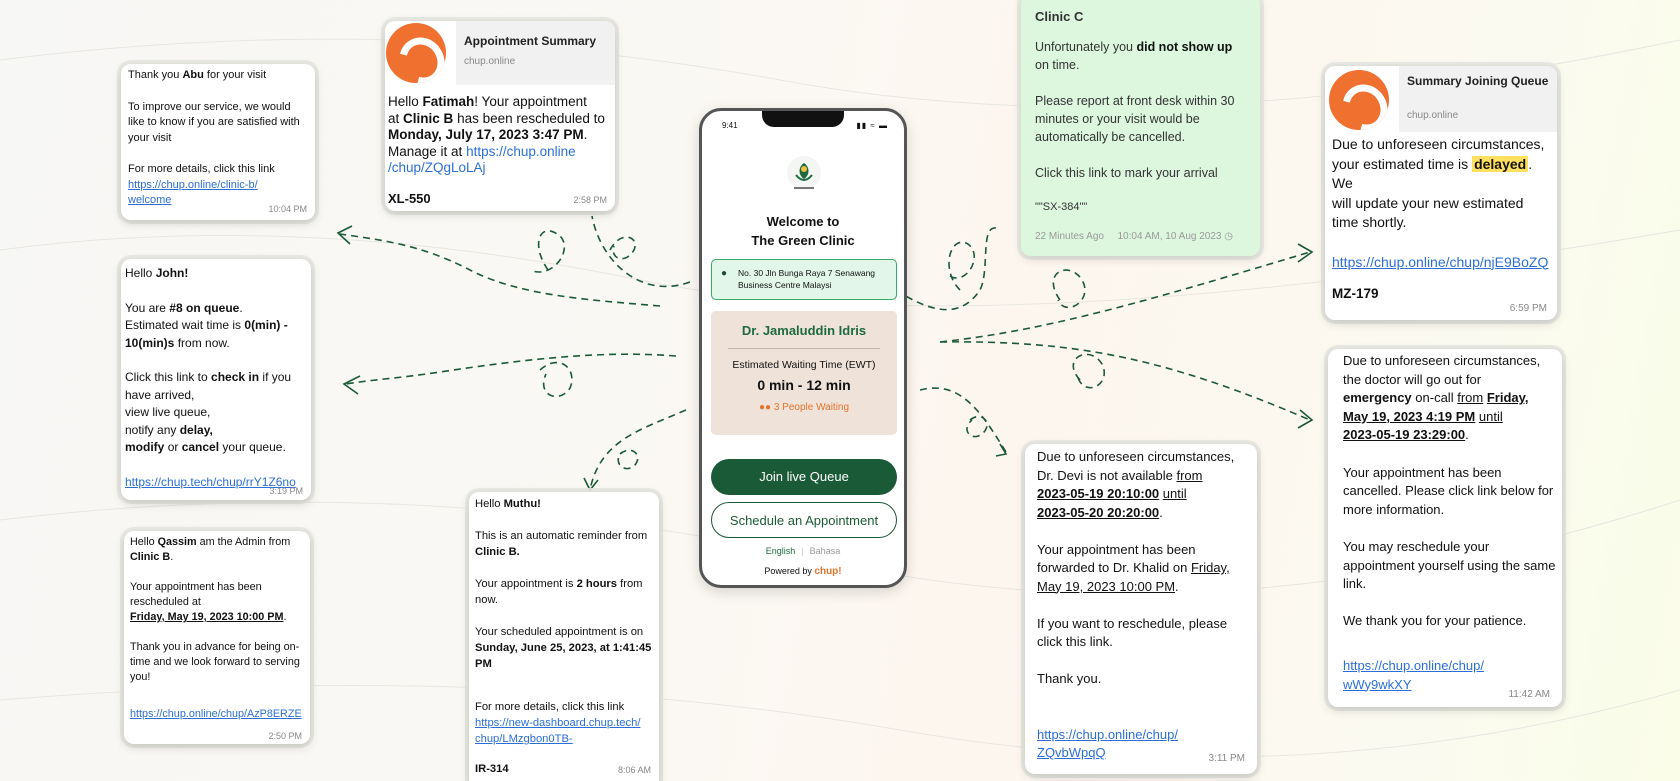 Image resolution: width=1680 pixels, height=781 pixels. Describe the element at coordinates (266, 325) in the screenshot. I see `wait-range-start: 0(min) -` at that location.